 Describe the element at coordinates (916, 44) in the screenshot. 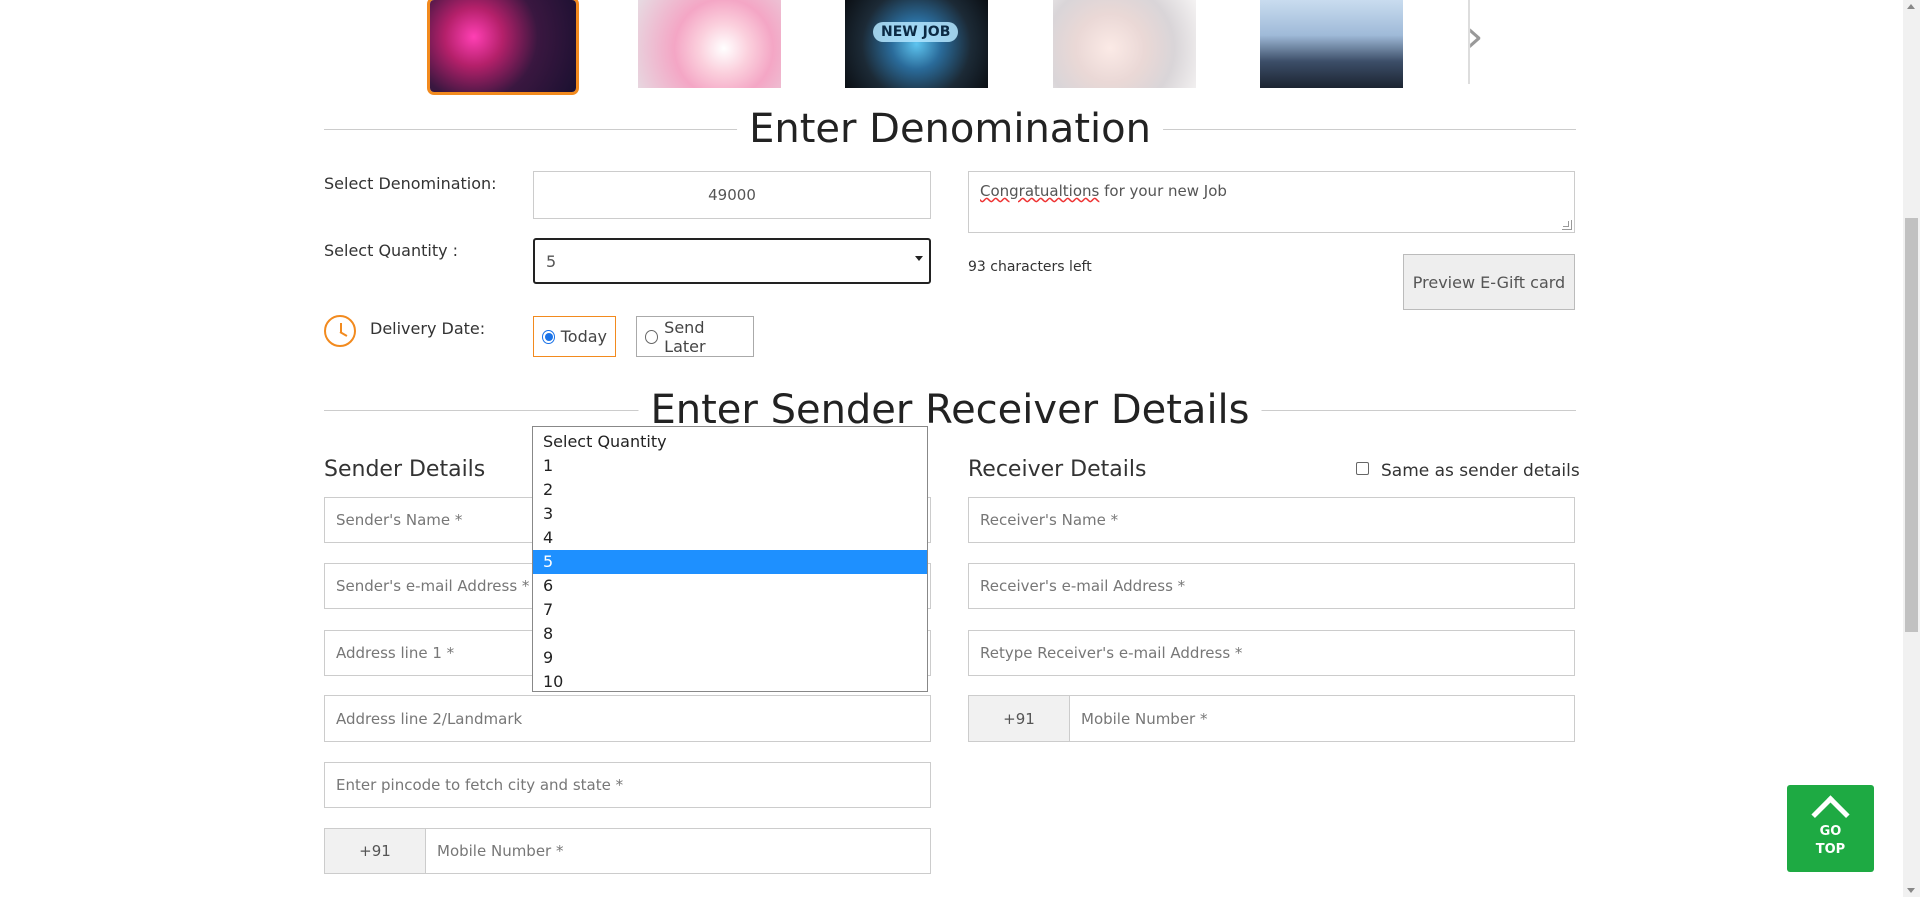

I see `carousel-thumb-new-job: NEW JOB` at that location.